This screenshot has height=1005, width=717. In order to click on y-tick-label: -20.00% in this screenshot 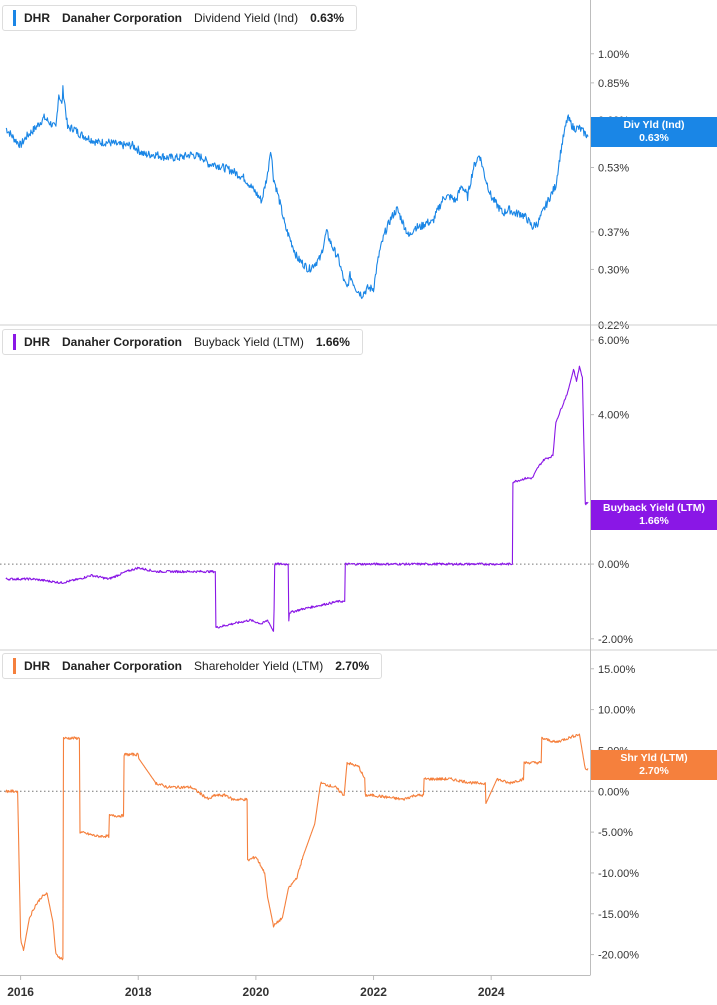, I will do `click(618, 956)`.